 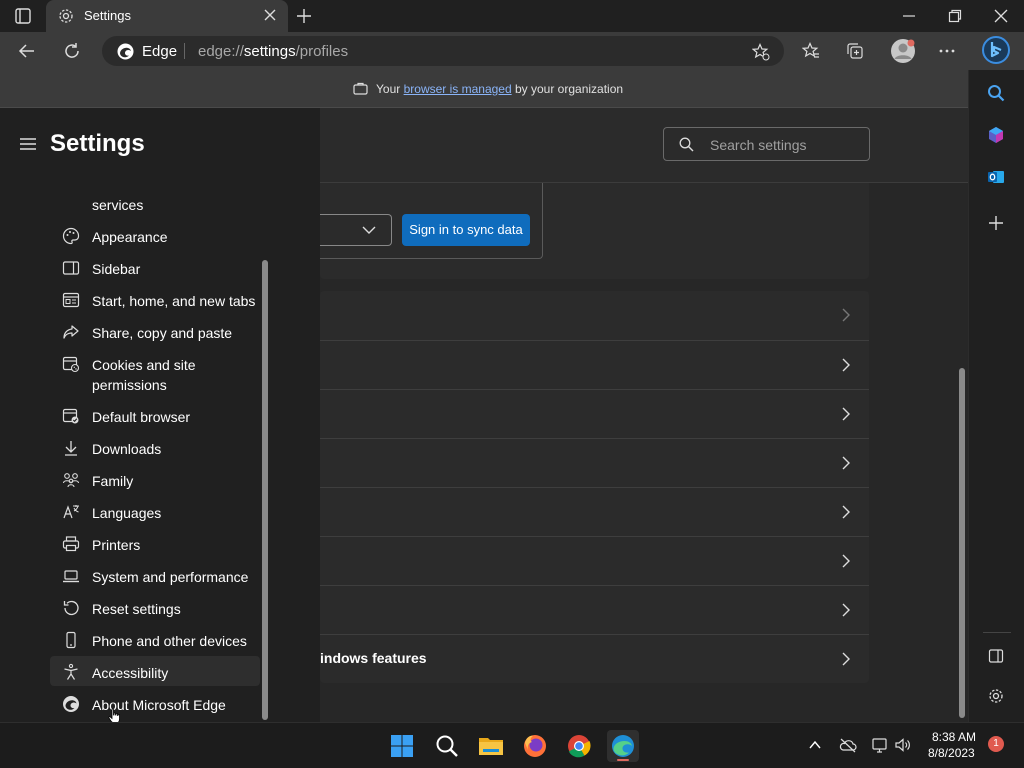 What do you see at coordinates (155, 235) in the screenshot?
I see `sidebar-item-appearance: Appearance` at bounding box center [155, 235].